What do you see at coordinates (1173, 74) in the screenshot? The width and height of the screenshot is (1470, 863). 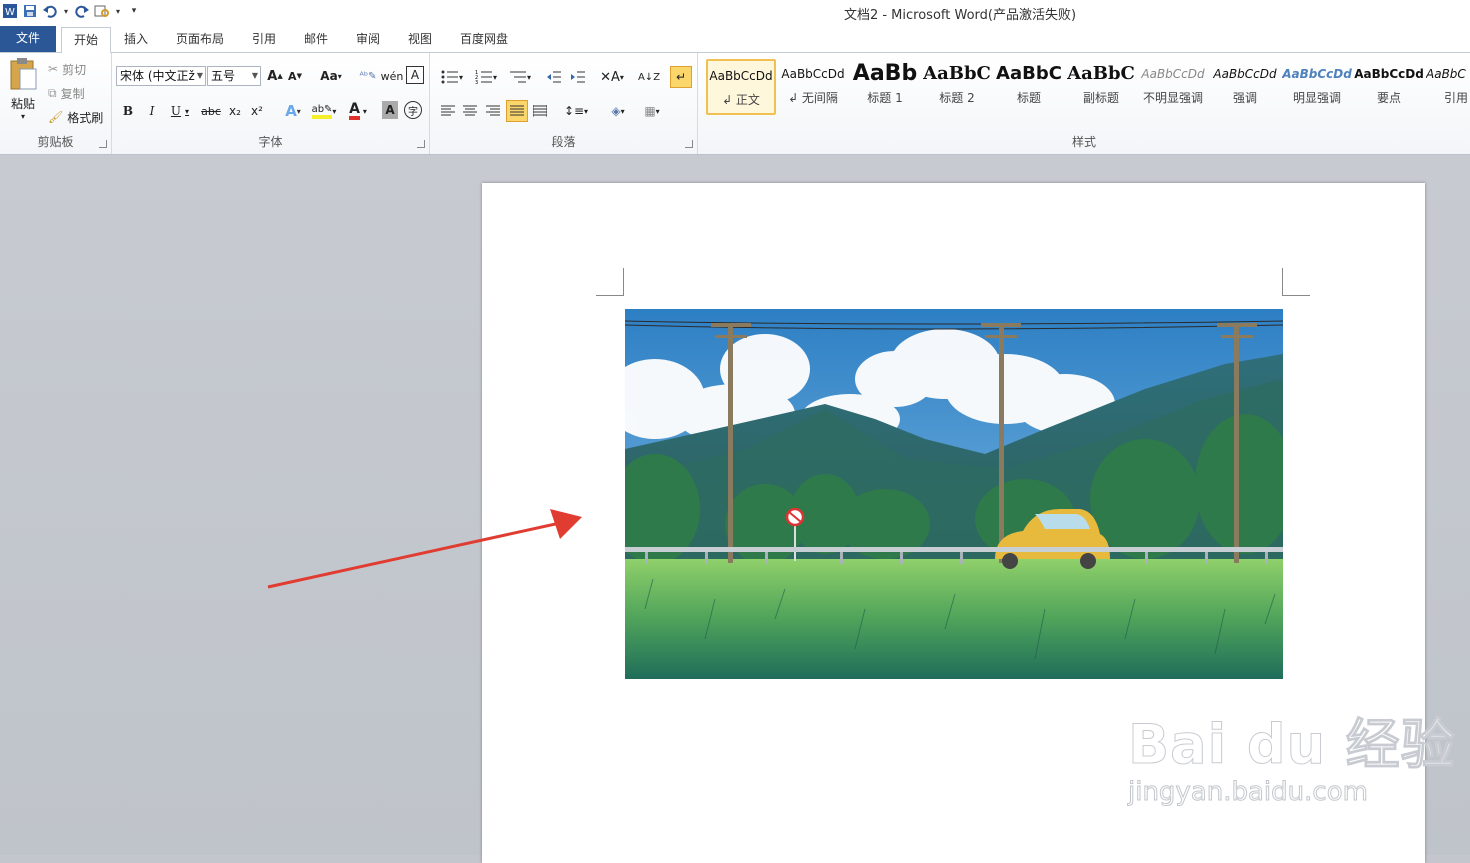 I see `style-subtle-emphasis-sample: AaBbCcDd` at bounding box center [1173, 74].